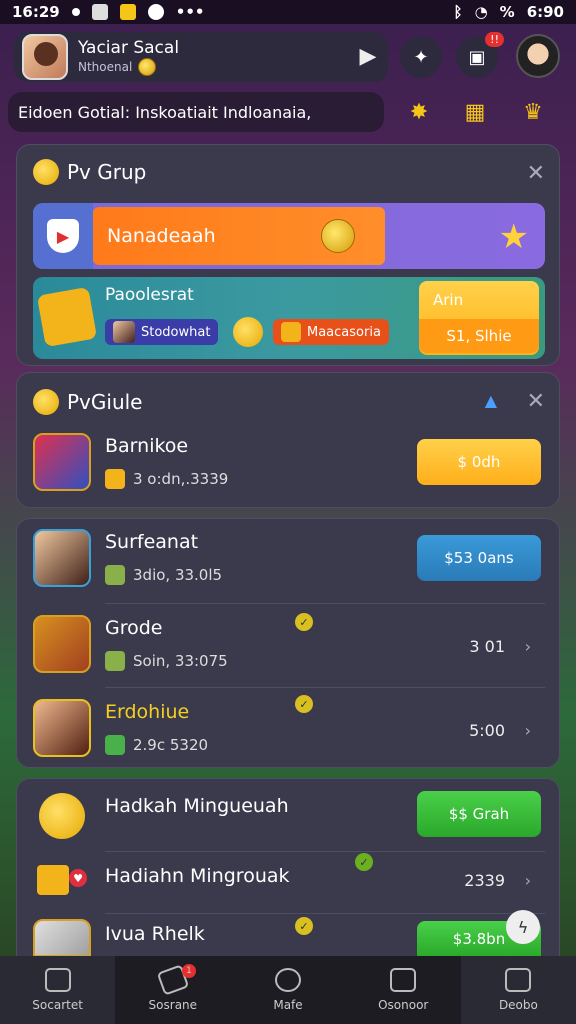  I want to click on cash-icon, so click(115, 745).